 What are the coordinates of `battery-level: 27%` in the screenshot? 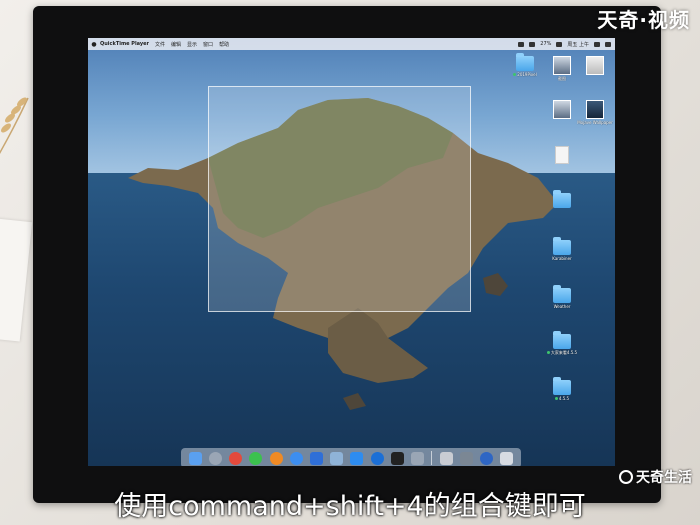 It's located at (545, 44).